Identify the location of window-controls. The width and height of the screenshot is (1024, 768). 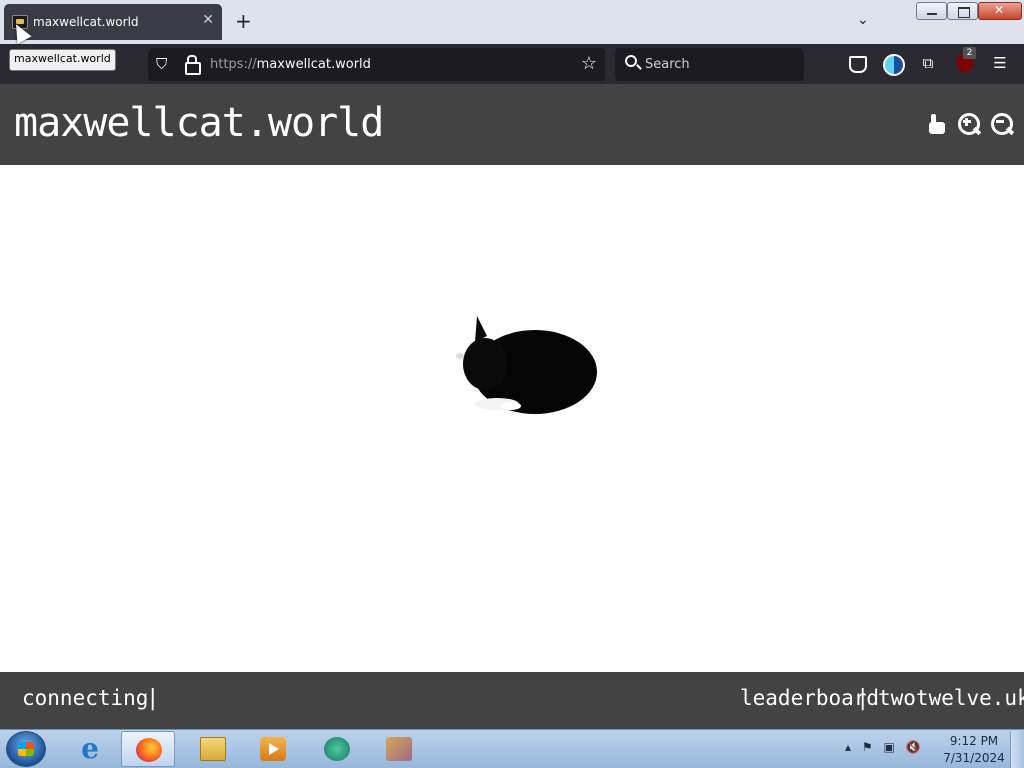
(969, 11).